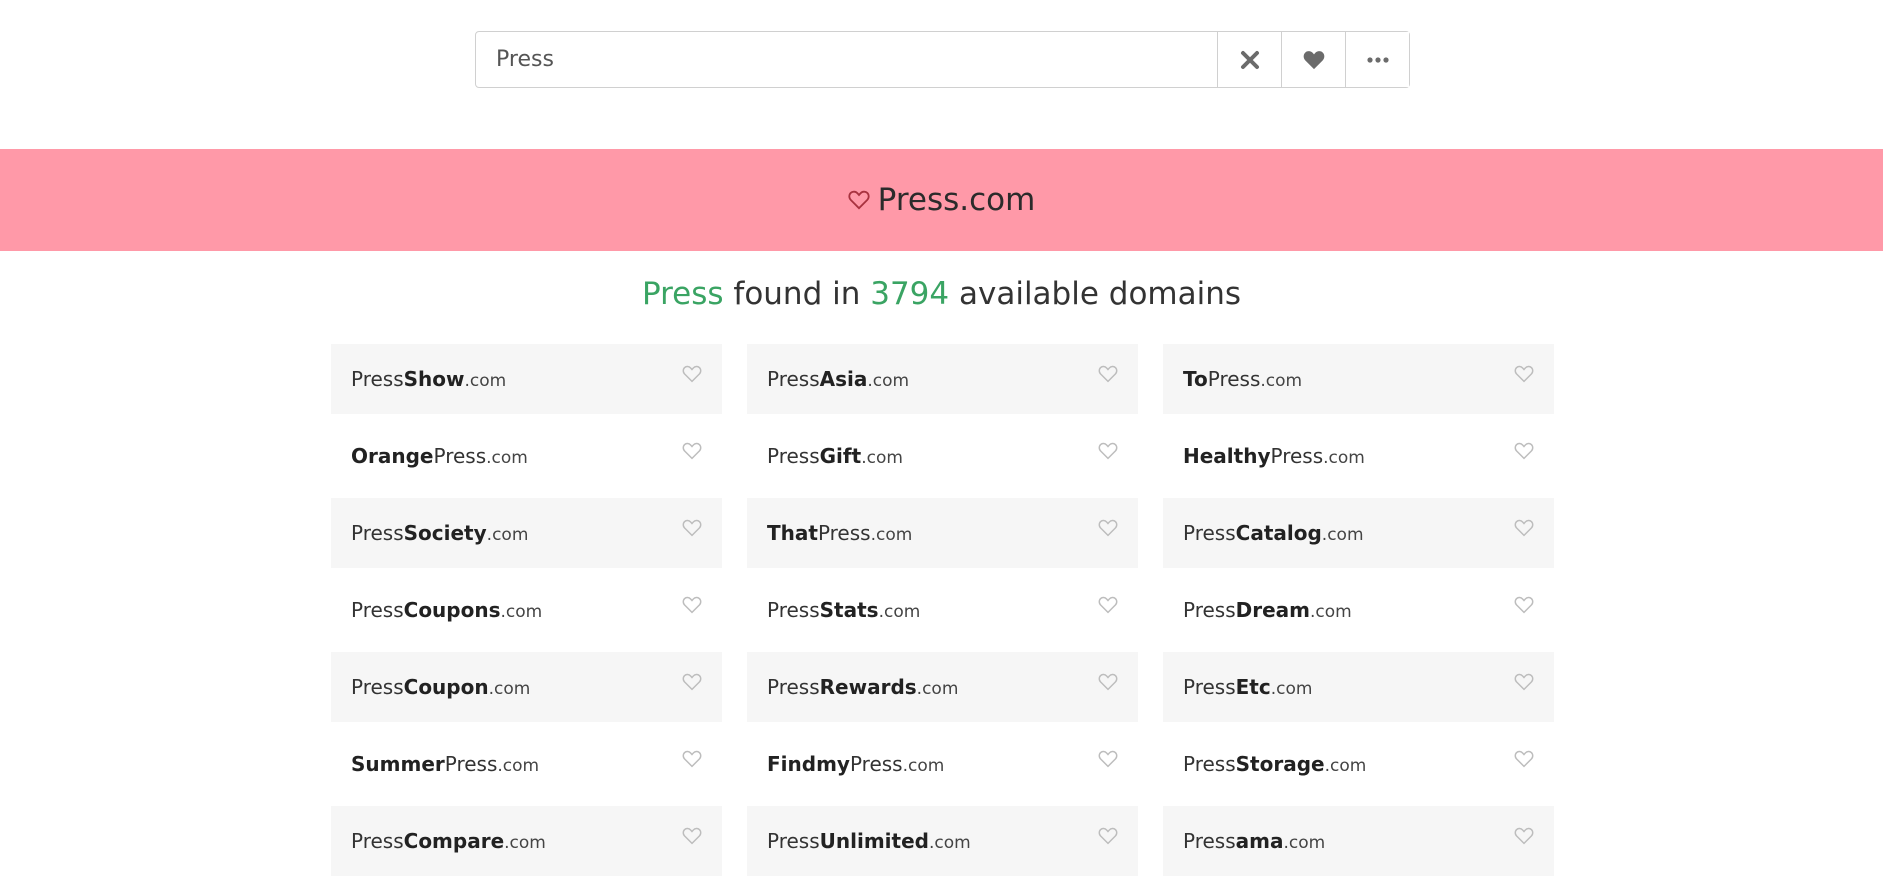 Image resolution: width=1883 pixels, height=887 pixels. Describe the element at coordinates (868, 687) in the screenshot. I see `domain-suggestion: Rewards` at that location.